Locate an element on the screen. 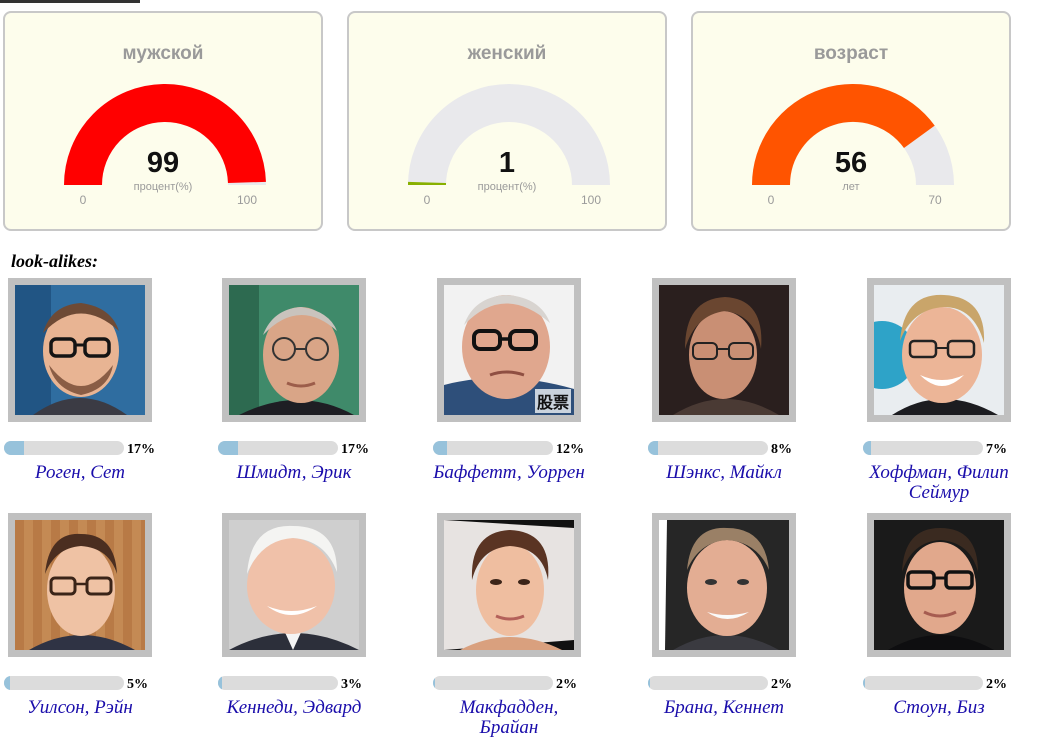  gauge-male: мужской 99 процент(%) 0 100 is located at coordinates (163, 121).